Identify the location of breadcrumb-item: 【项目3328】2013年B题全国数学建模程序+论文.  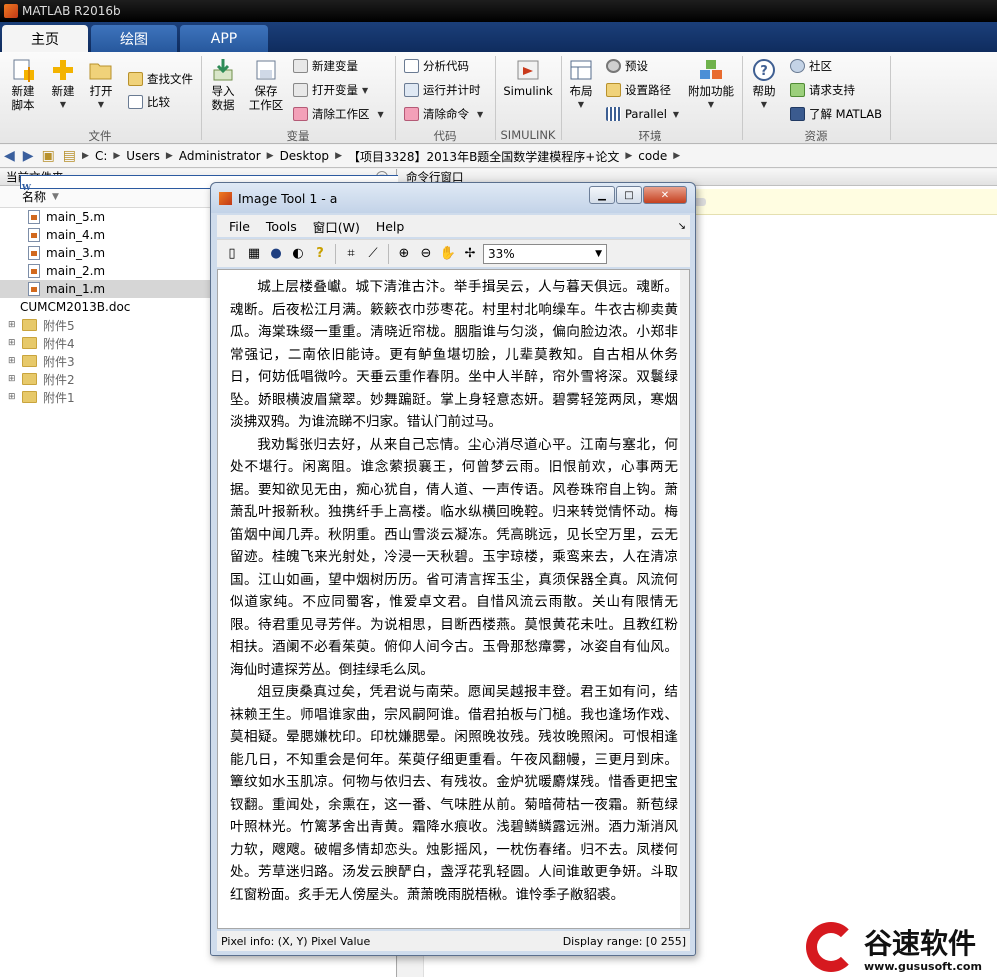
(483, 156).